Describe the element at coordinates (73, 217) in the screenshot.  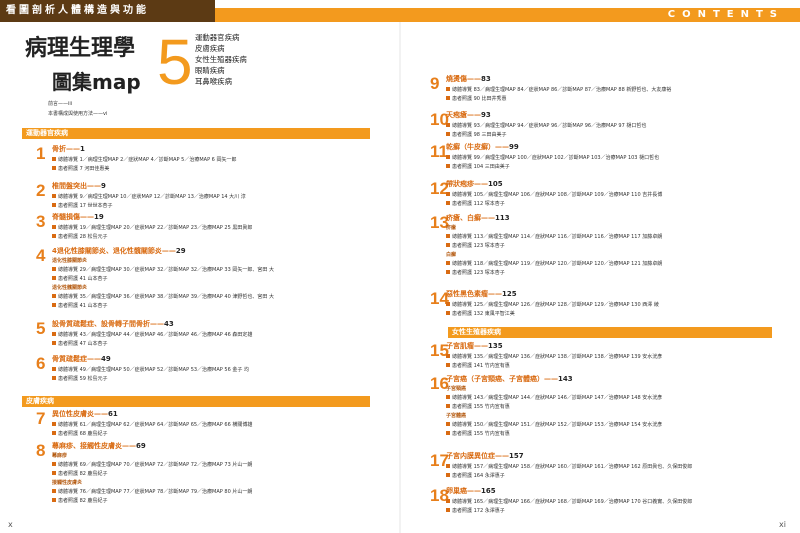
I see `chapter-title-text: 脊髓損傷——` at that location.